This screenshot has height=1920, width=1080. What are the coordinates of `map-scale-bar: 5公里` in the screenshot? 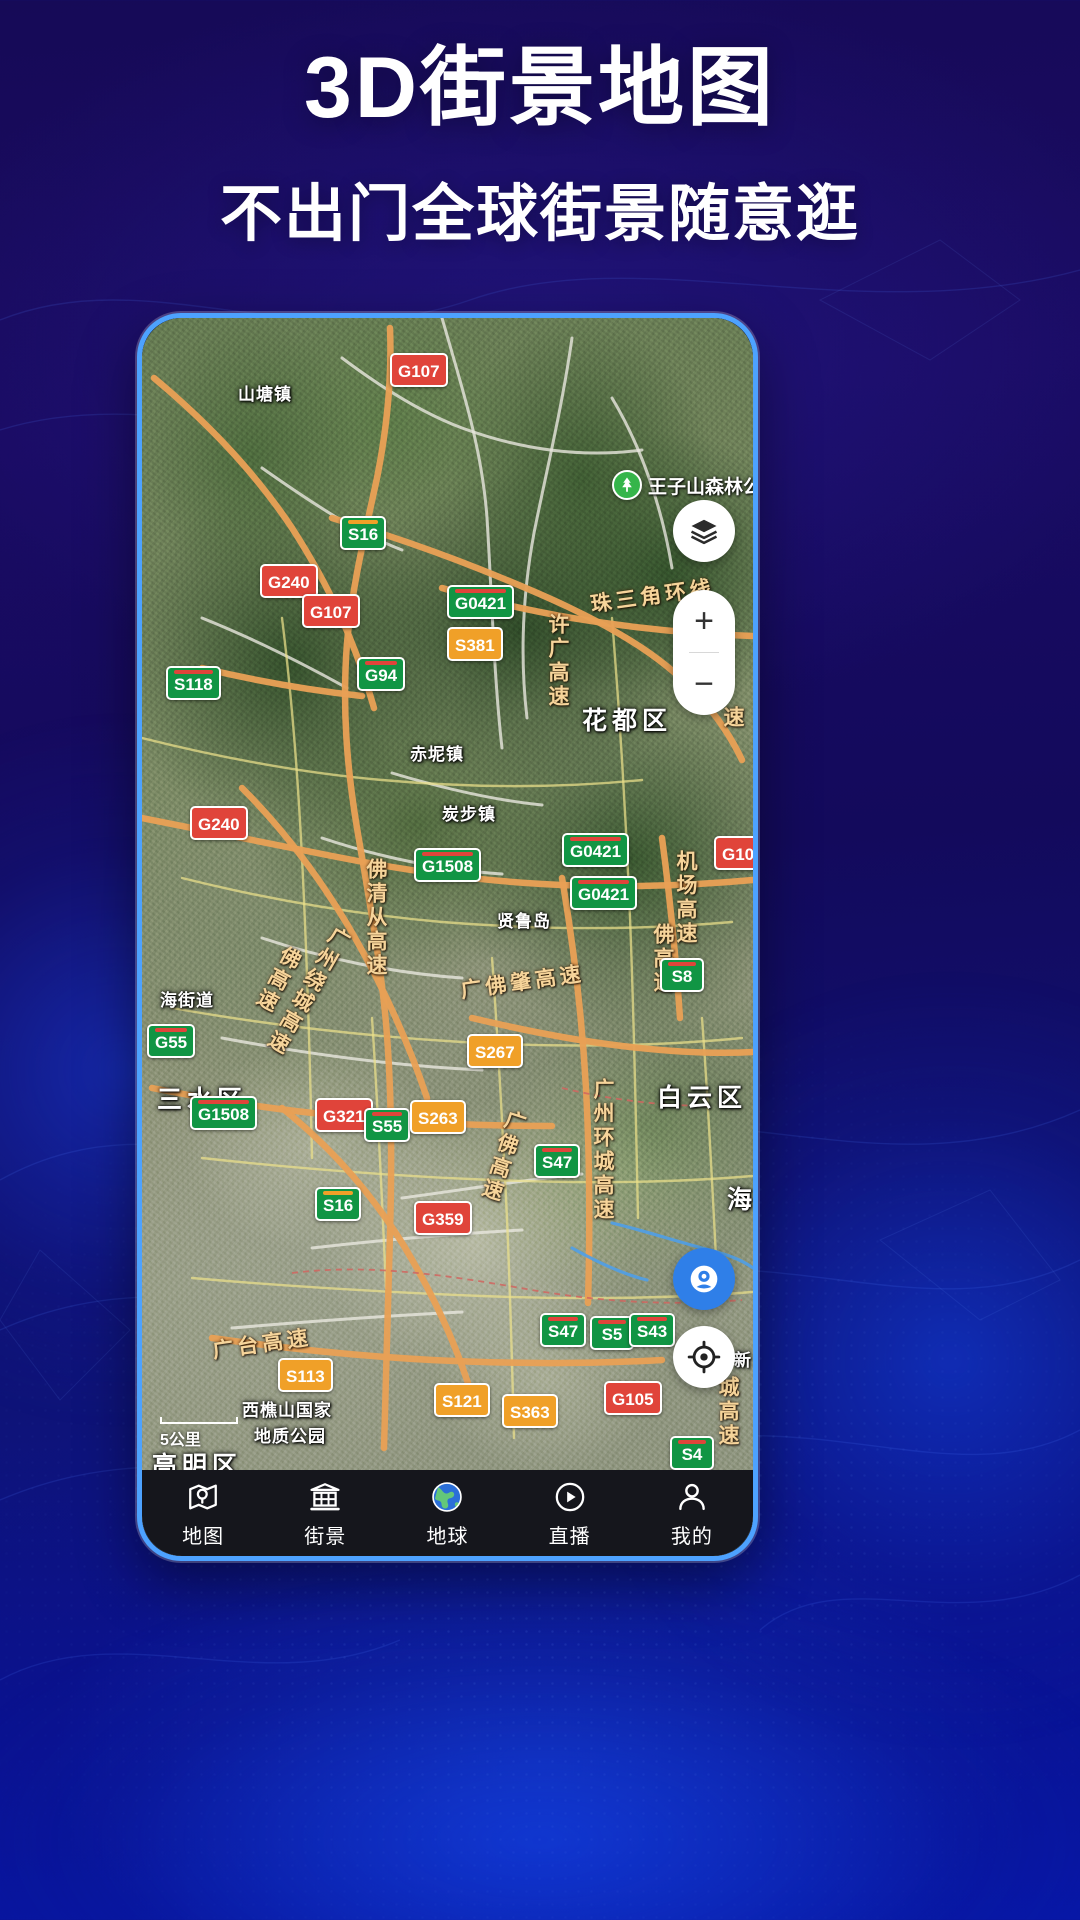 It's located at (199, 1433).